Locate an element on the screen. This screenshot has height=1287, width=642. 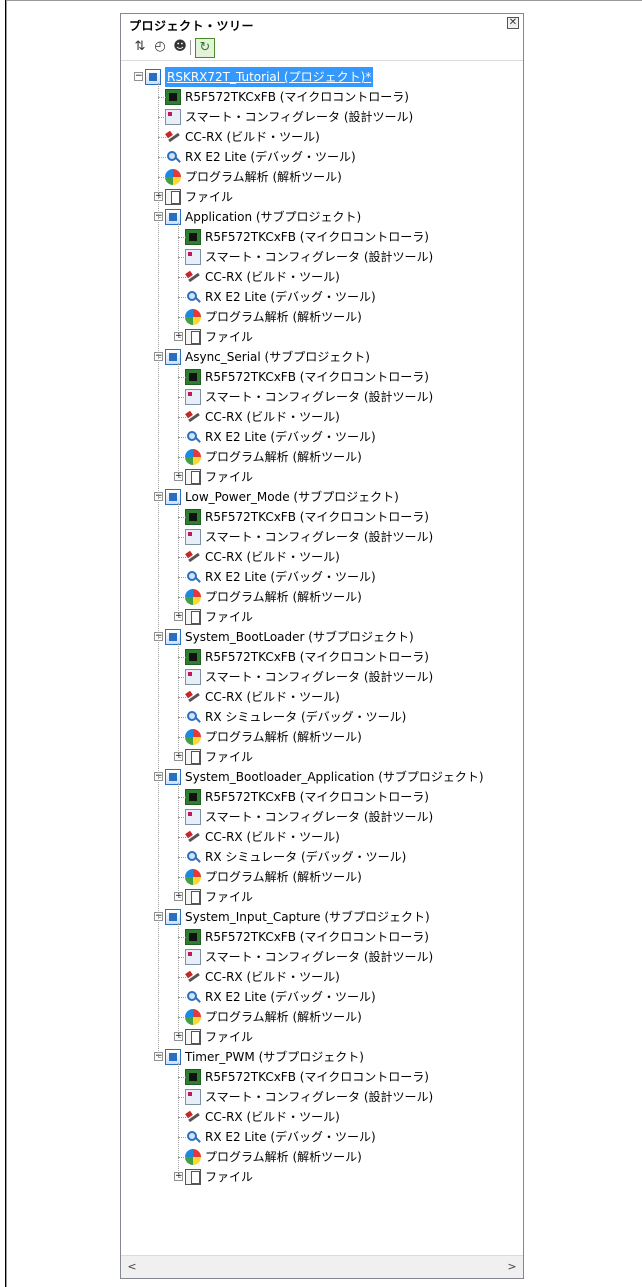
tree-item-label: プログラム解析 (解析ツール) is located at coordinates (283, 1017).